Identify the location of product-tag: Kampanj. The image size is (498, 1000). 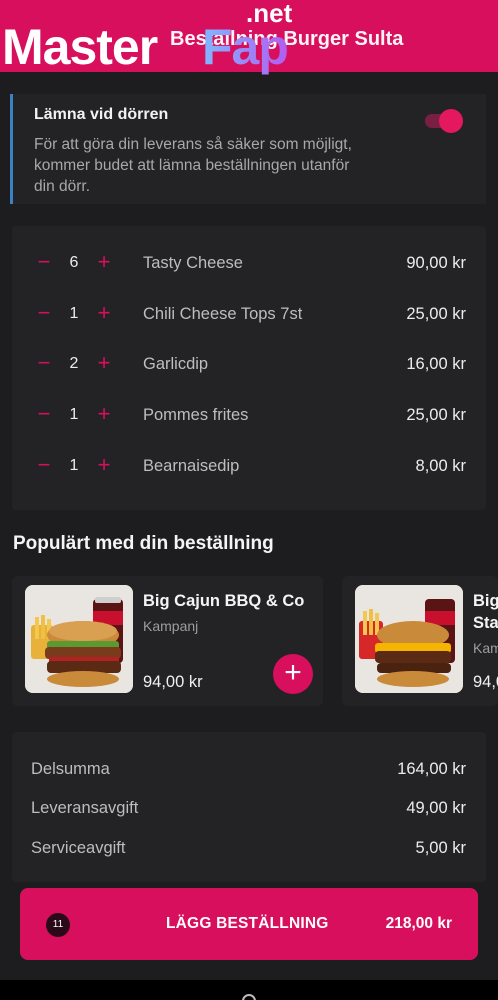
(171, 626).